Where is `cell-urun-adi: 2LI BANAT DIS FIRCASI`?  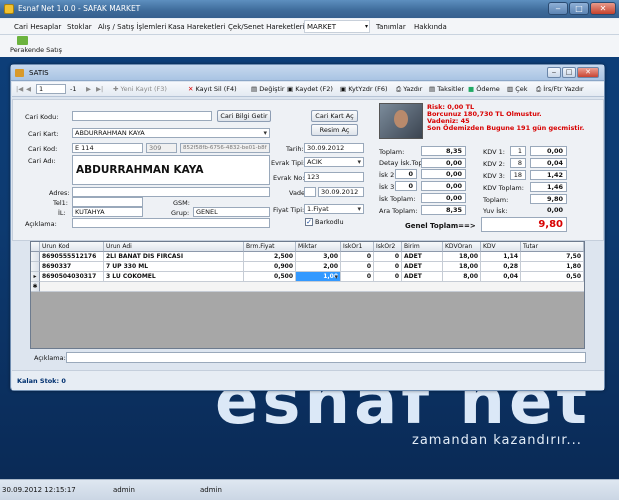 cell-urun-adi: 2LI BANAT DIS FIRCASI is located at coordinates (174, 257).